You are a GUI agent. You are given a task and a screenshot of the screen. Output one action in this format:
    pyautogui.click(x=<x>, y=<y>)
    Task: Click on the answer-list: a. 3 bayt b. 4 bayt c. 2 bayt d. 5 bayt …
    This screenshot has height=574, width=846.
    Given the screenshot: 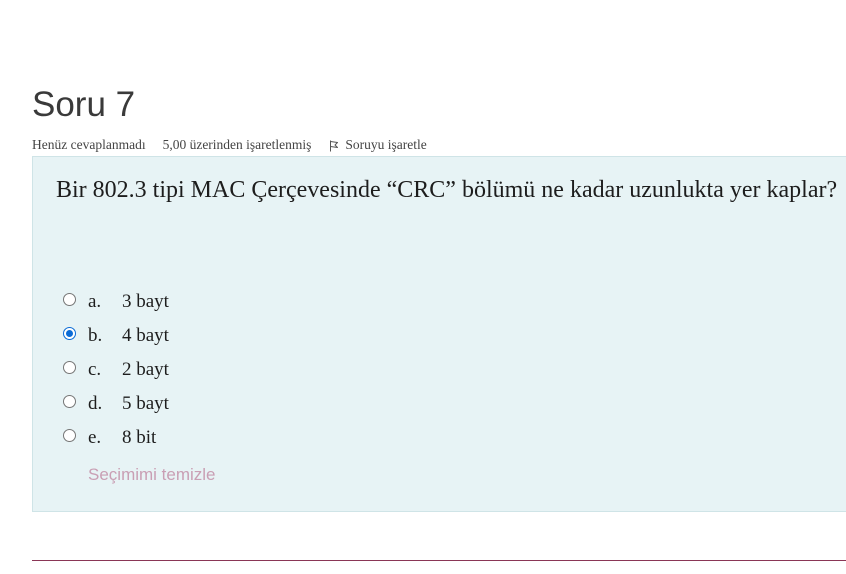 What is the action you would take?
    pyautogui.click(x=116, y=370)
    